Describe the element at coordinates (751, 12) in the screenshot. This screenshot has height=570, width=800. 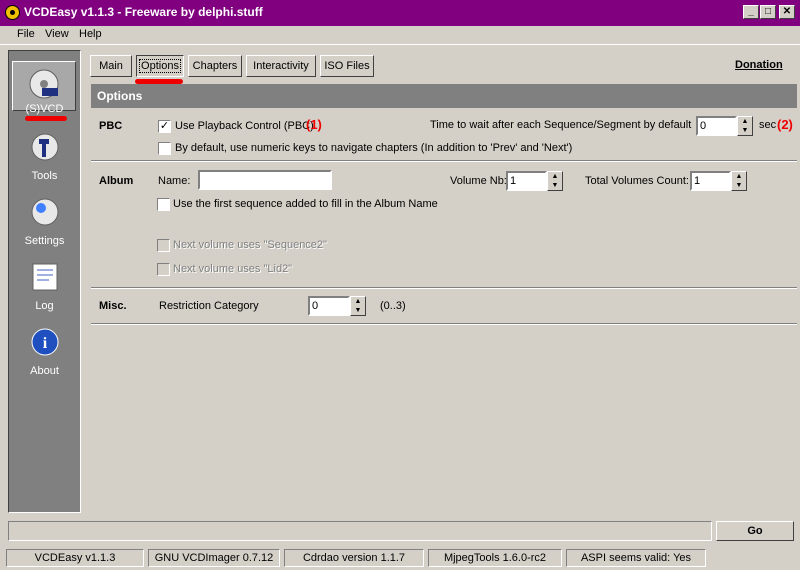
I see `minimize-button: _` at that location.